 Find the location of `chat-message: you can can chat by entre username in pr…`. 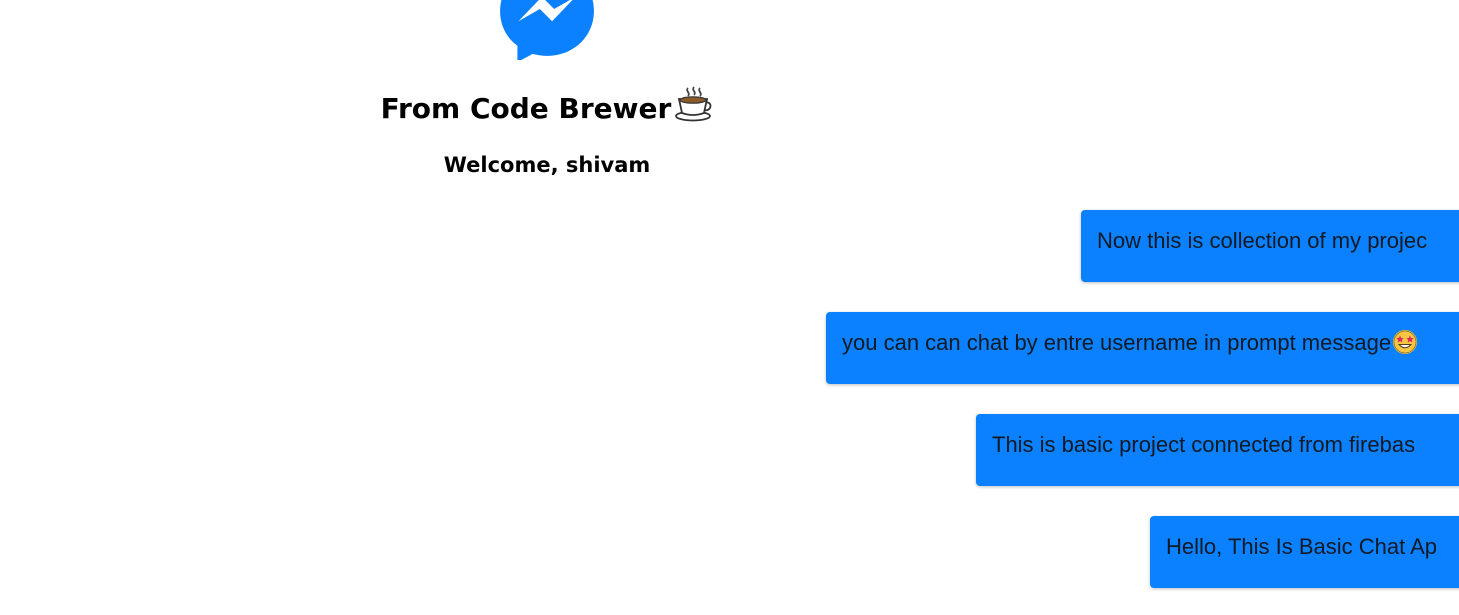

chat-message: you can can chat by entre username in pr… is located at coordinates (1142, 348).